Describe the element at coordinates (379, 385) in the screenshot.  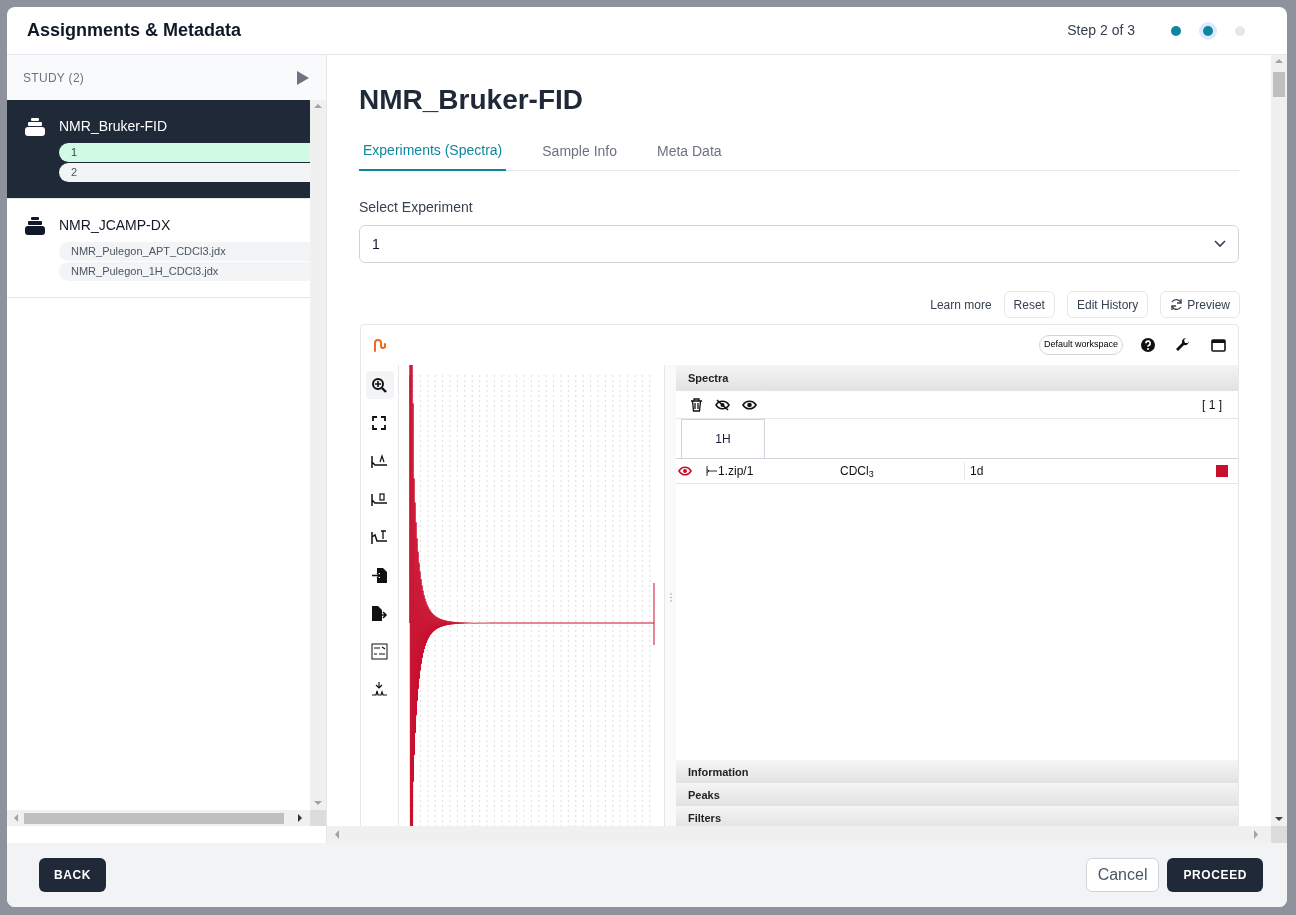
I see `zoom-in-icon` at that location.